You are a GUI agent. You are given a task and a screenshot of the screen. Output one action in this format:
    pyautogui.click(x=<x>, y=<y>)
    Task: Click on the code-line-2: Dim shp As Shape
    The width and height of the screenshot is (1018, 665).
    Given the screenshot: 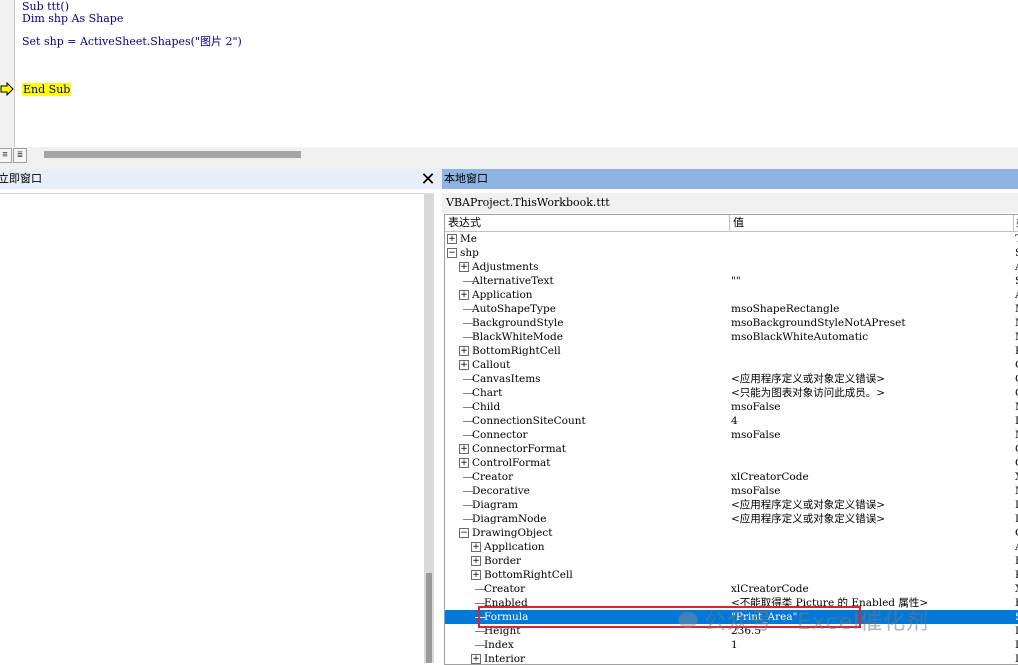 What is the action you would take?
    pyautogui.click(x=72, y=18)
    